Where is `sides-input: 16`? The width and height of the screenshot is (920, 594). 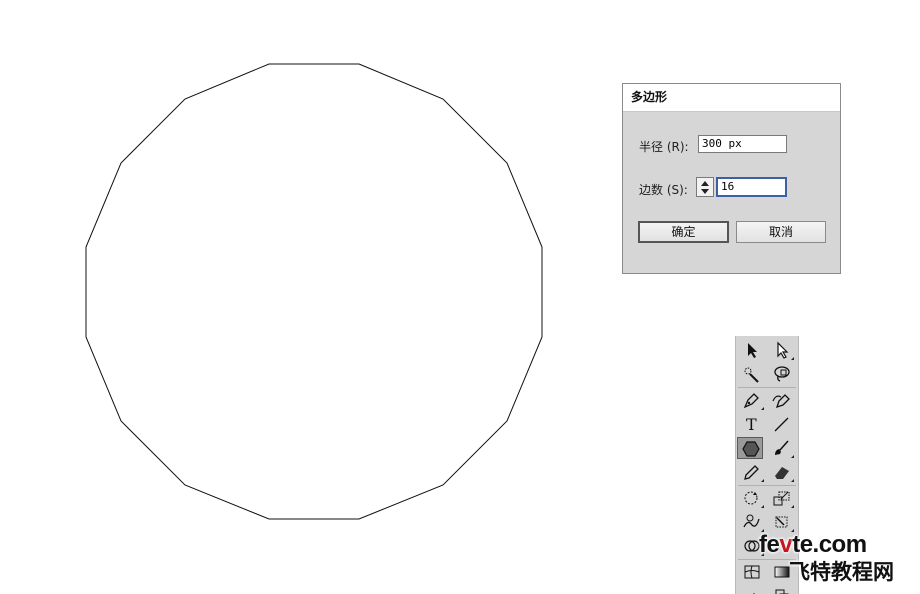 sides-input: 16 is located at coordinates (751, 187).